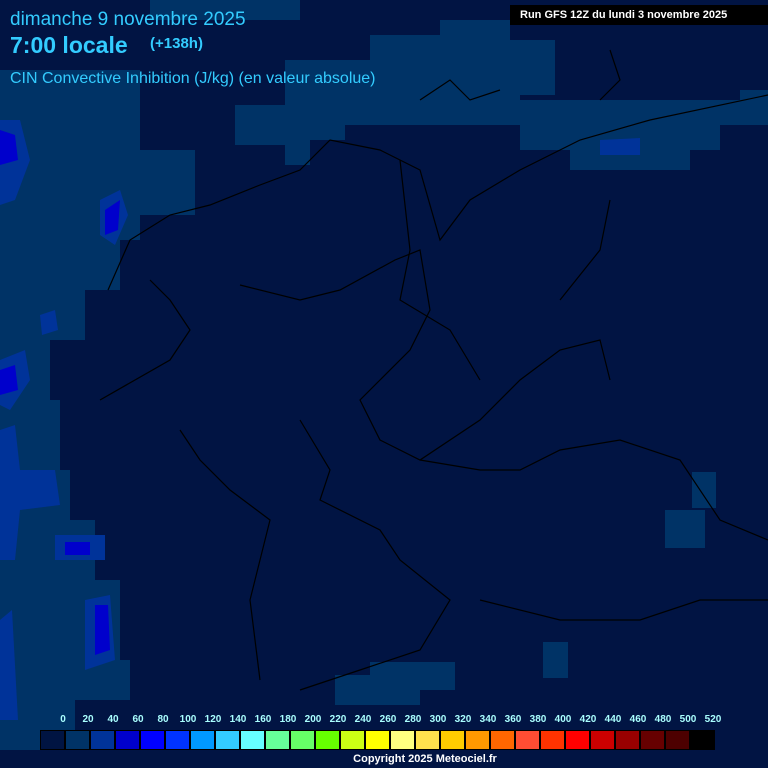 The width and height of the screenshot is (768, 768). I want to click on legend-label: 340, so click(488, 719).